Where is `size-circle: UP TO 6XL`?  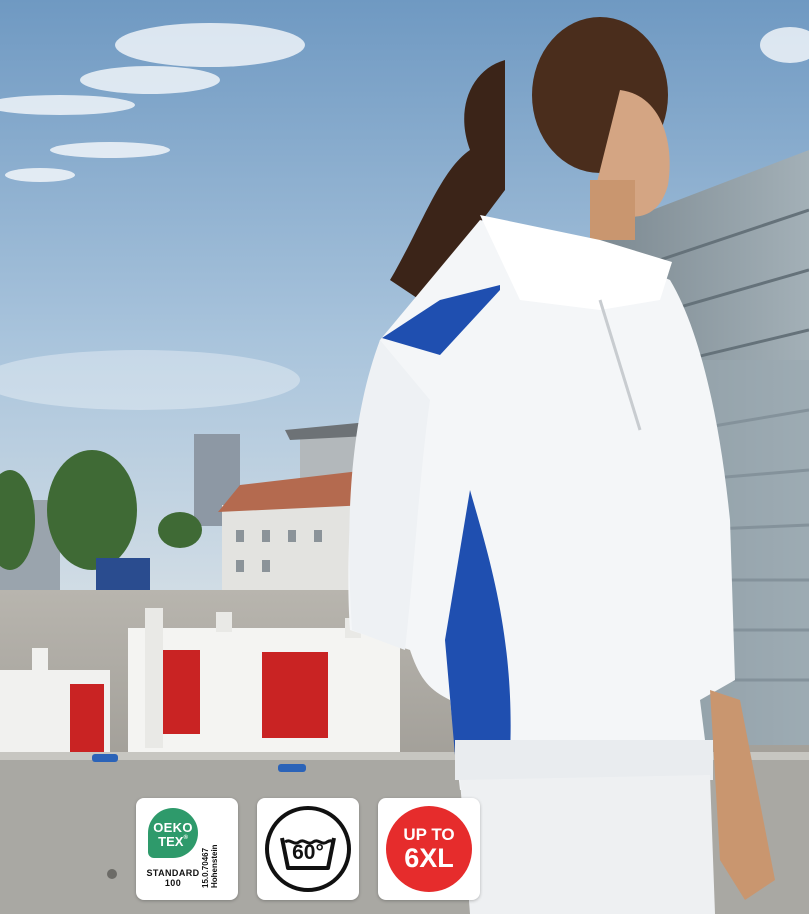
size-circle: UP TO 6XL is located at coordinates (429, 849).